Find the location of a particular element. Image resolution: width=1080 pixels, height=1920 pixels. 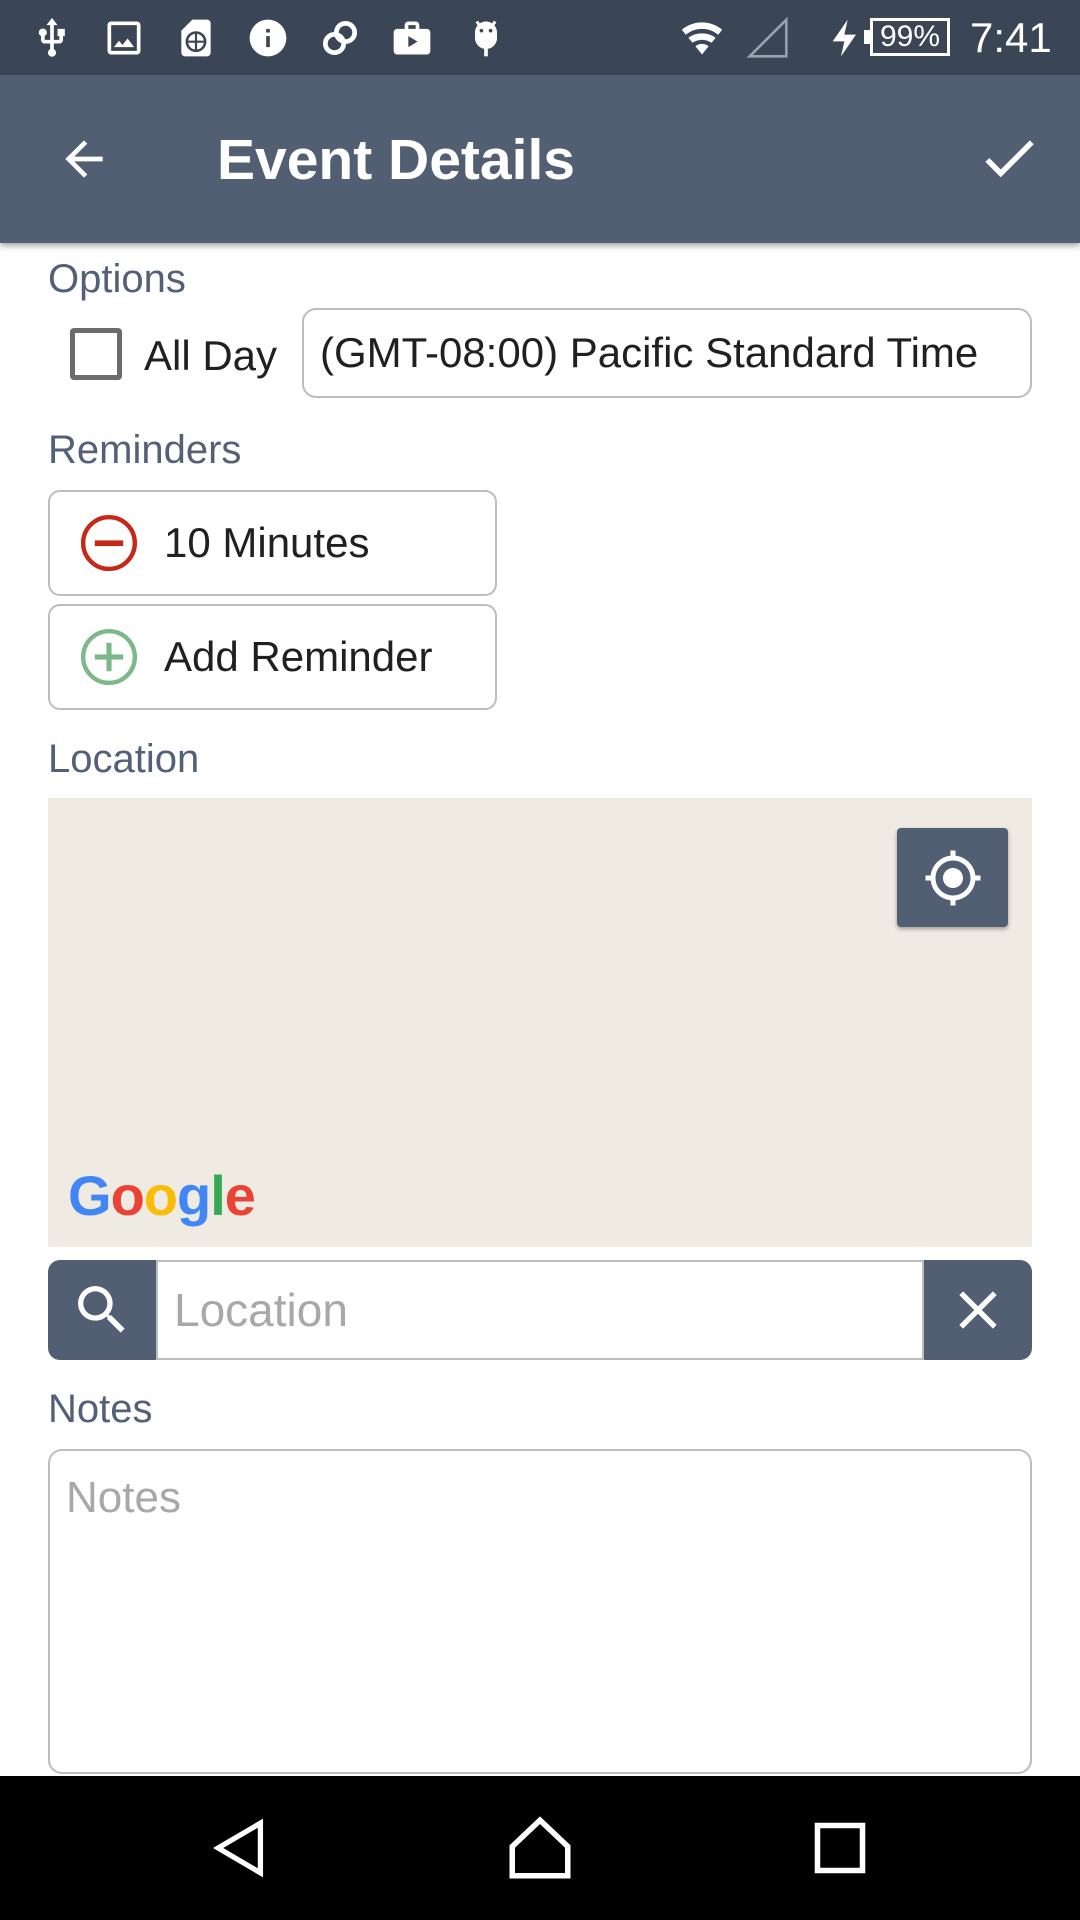

search-icon is located at coordinates (101, 1309).